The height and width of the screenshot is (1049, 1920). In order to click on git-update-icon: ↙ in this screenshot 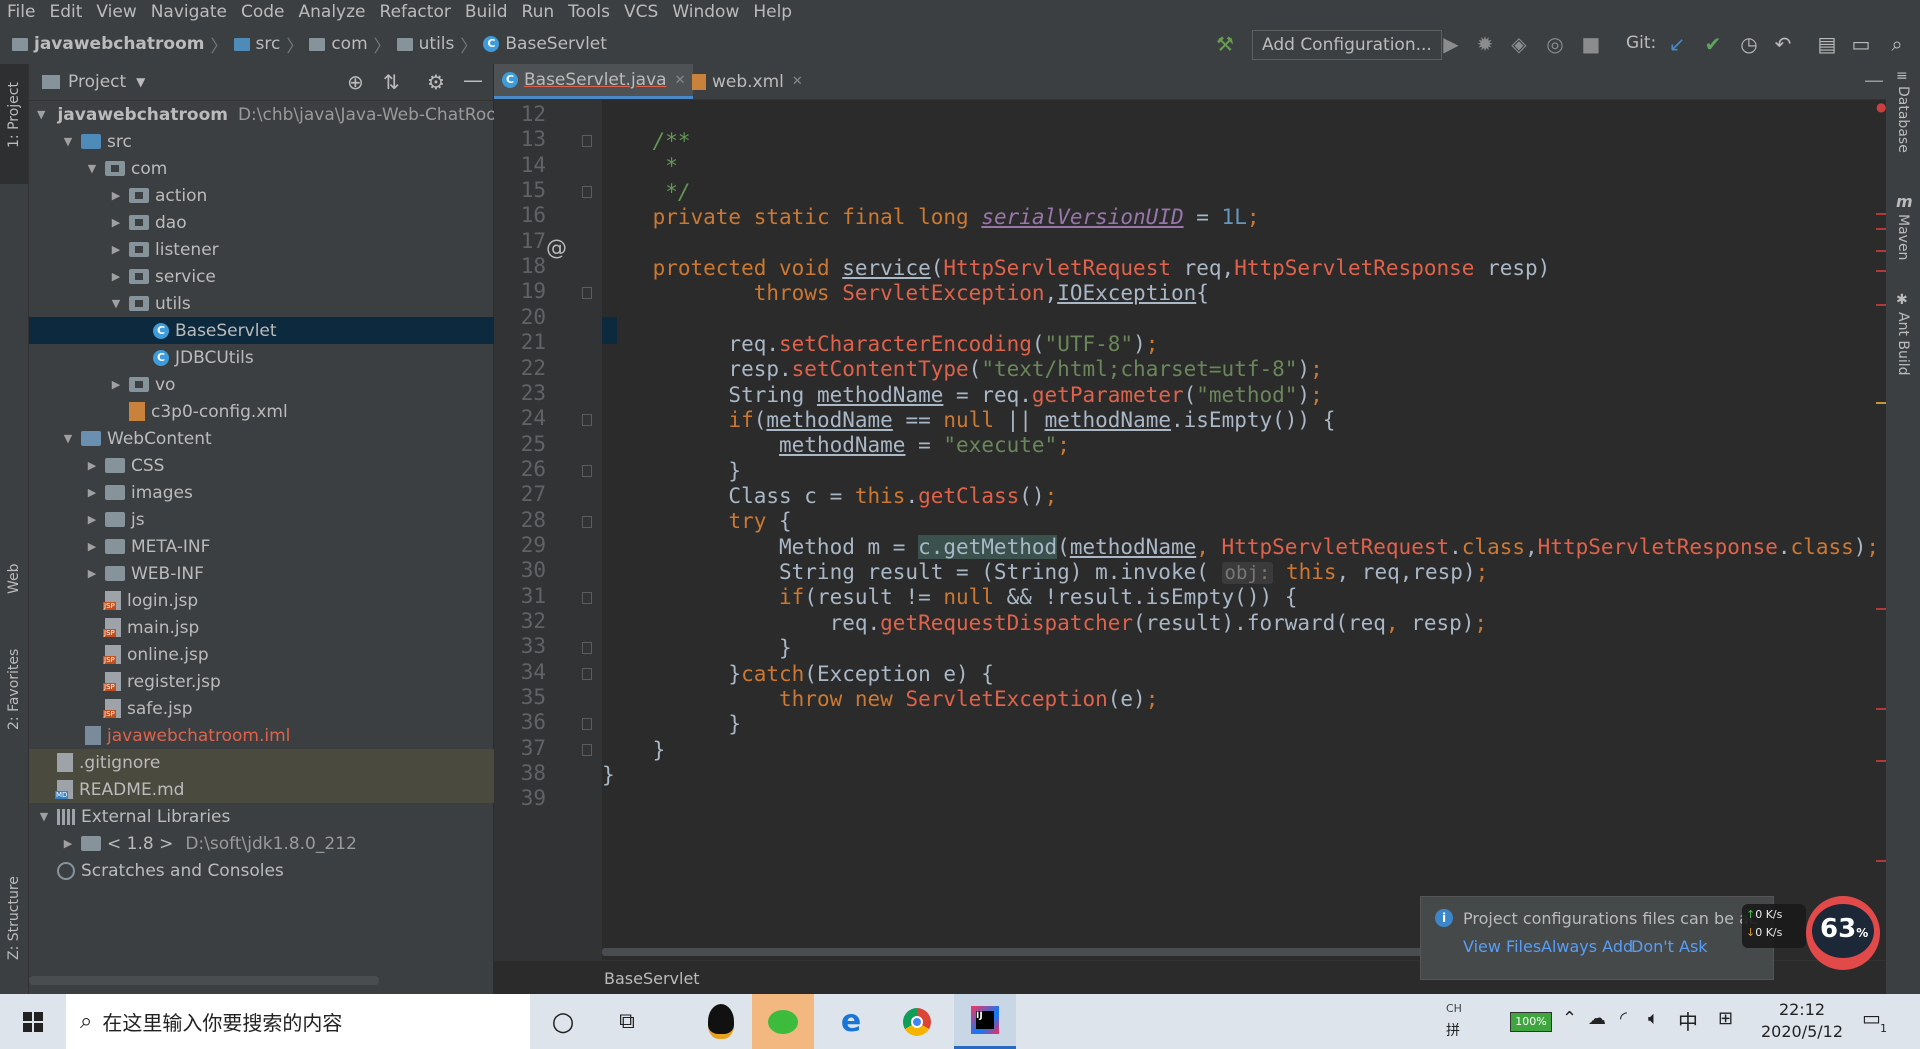, I will do `click(1677, 44)`.